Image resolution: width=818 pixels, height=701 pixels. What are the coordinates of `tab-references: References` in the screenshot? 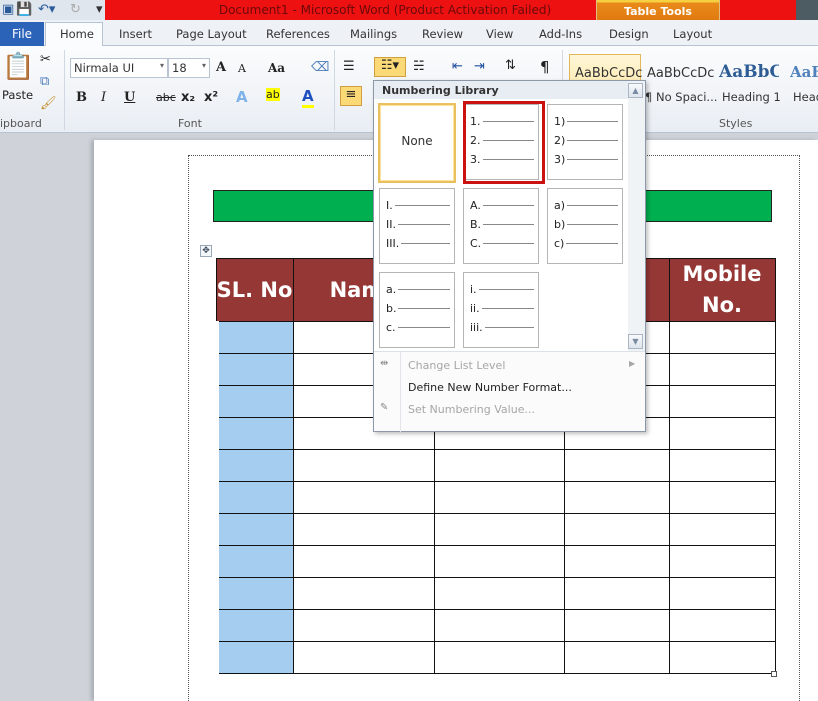 It's located at (298, 34).